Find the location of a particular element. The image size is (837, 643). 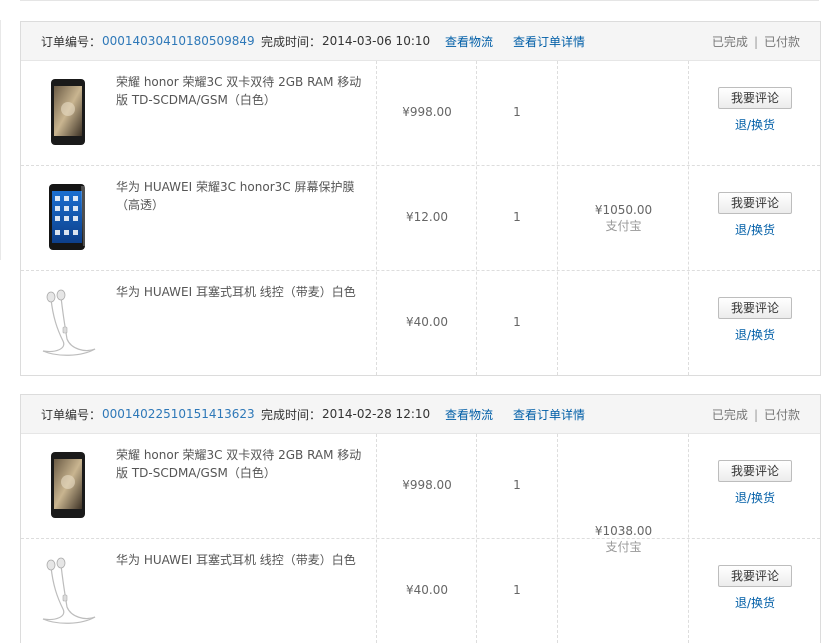

completion-time: 2014-02-28 12:10 is located at coordinates (376, 414).